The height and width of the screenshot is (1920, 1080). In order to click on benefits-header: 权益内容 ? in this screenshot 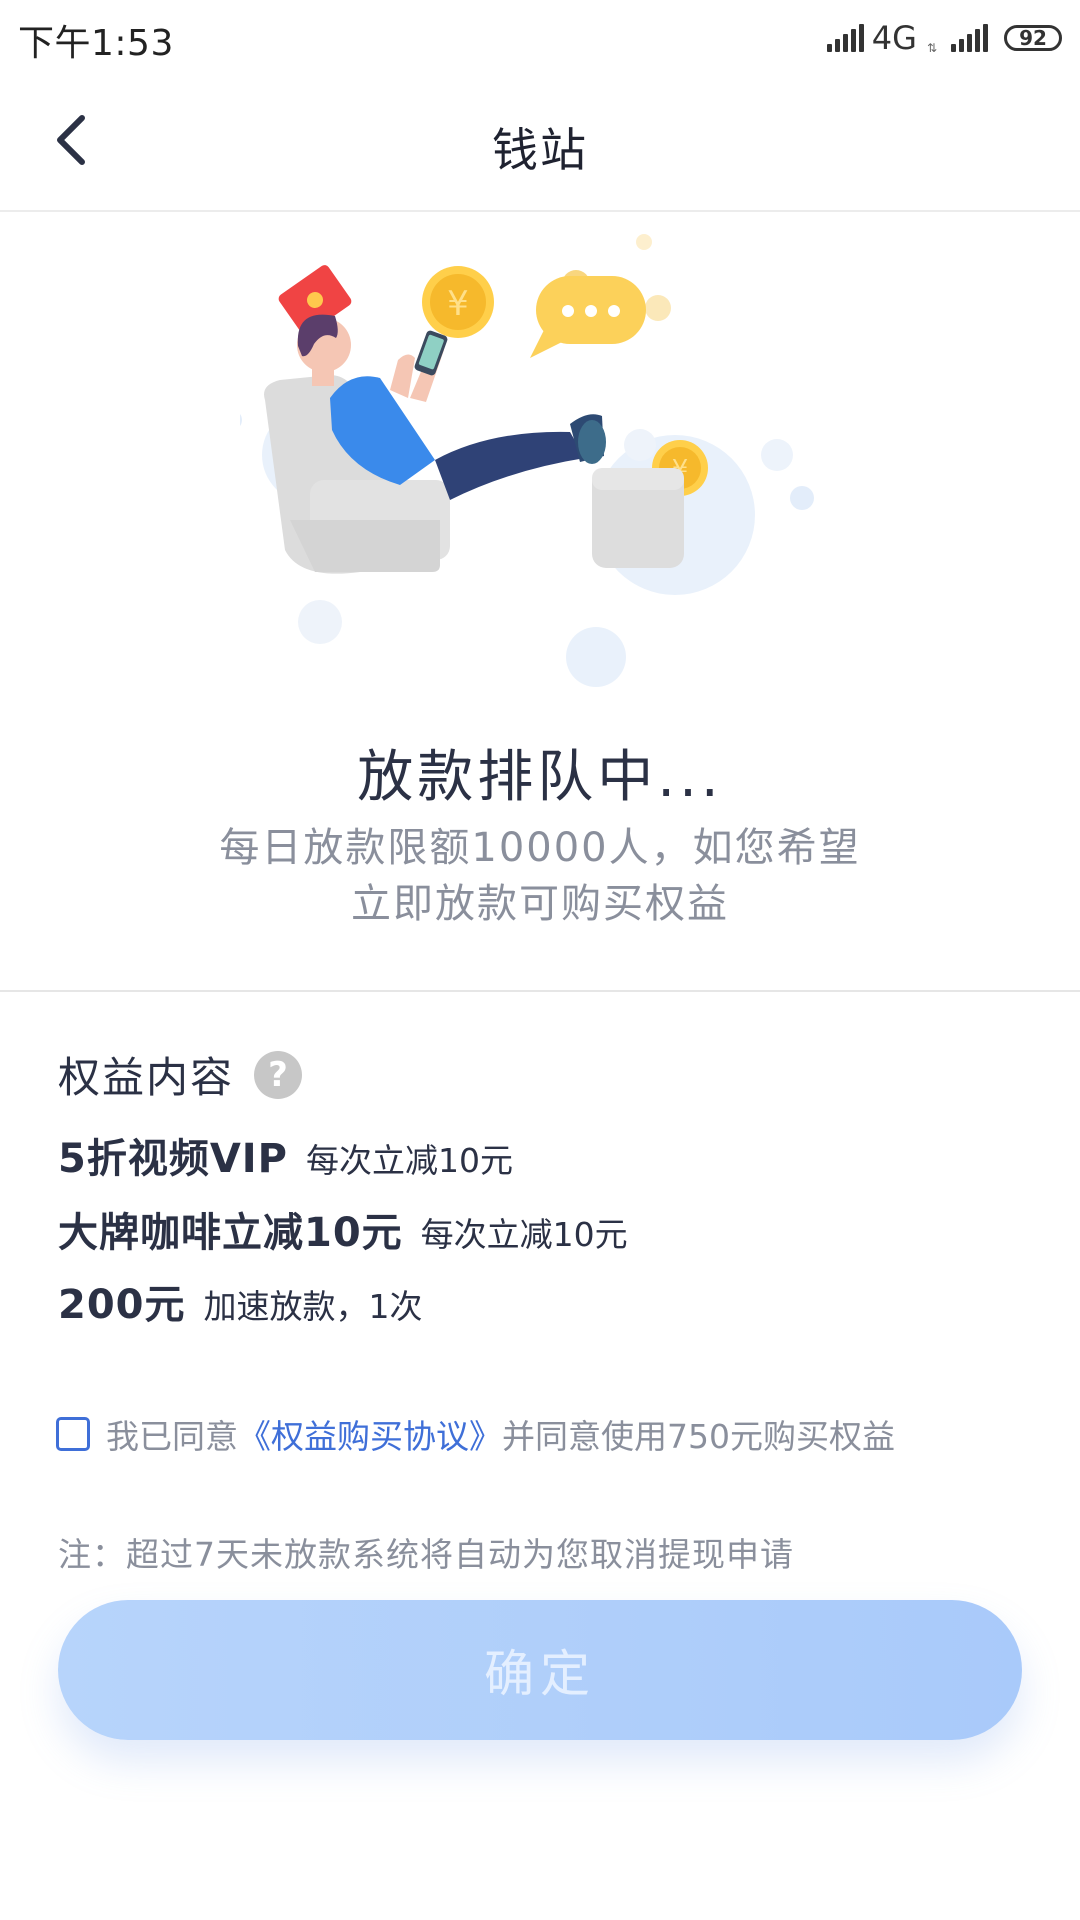, I will do `click(180, 1074)`.